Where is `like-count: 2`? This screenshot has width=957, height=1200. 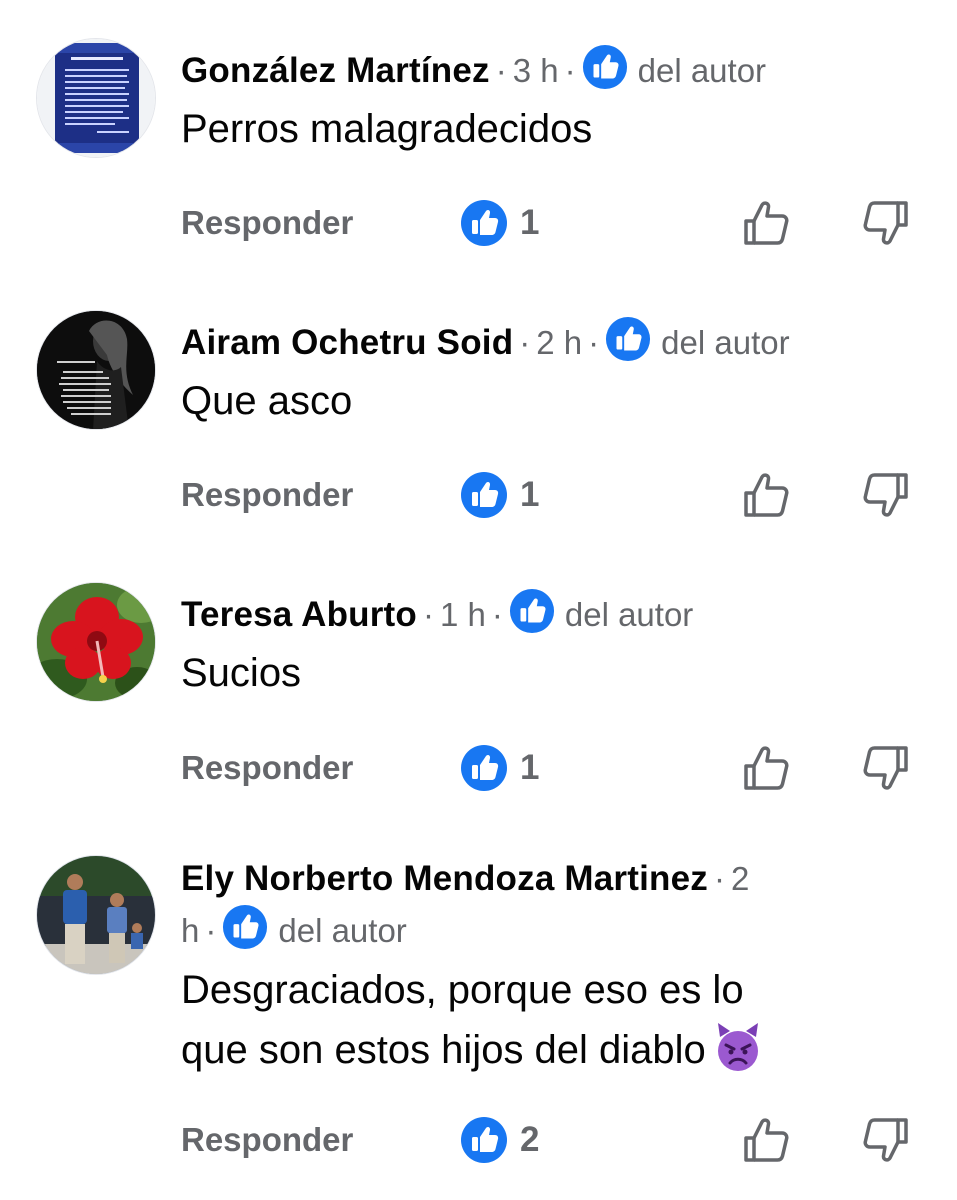 like-count: 2 is located at coordinates (530, 1139).